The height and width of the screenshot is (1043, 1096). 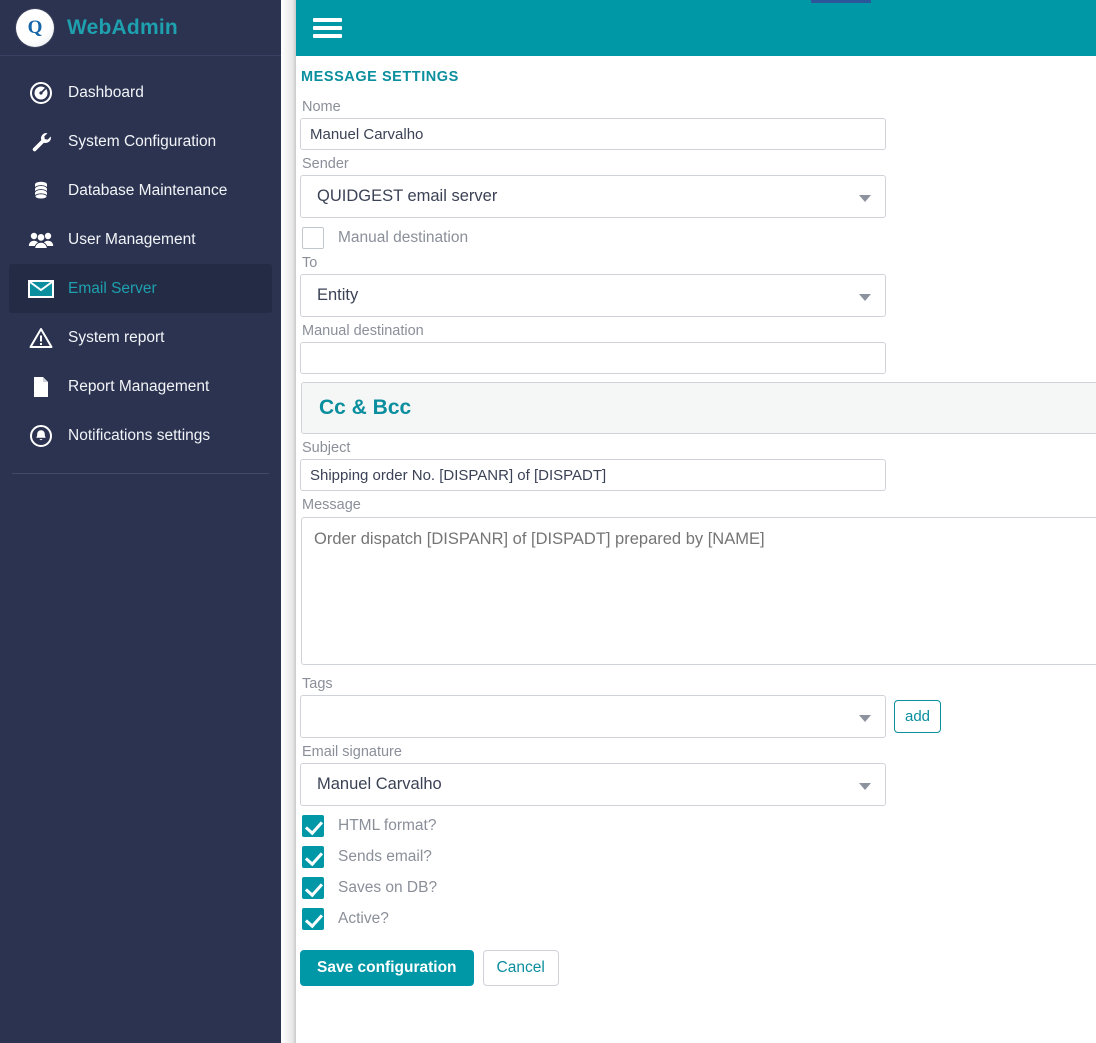 What do you see at coordinates (122, 27) in the screenshot?
I see `brand-title: WebAdmin` at bounding box center [122, 27].